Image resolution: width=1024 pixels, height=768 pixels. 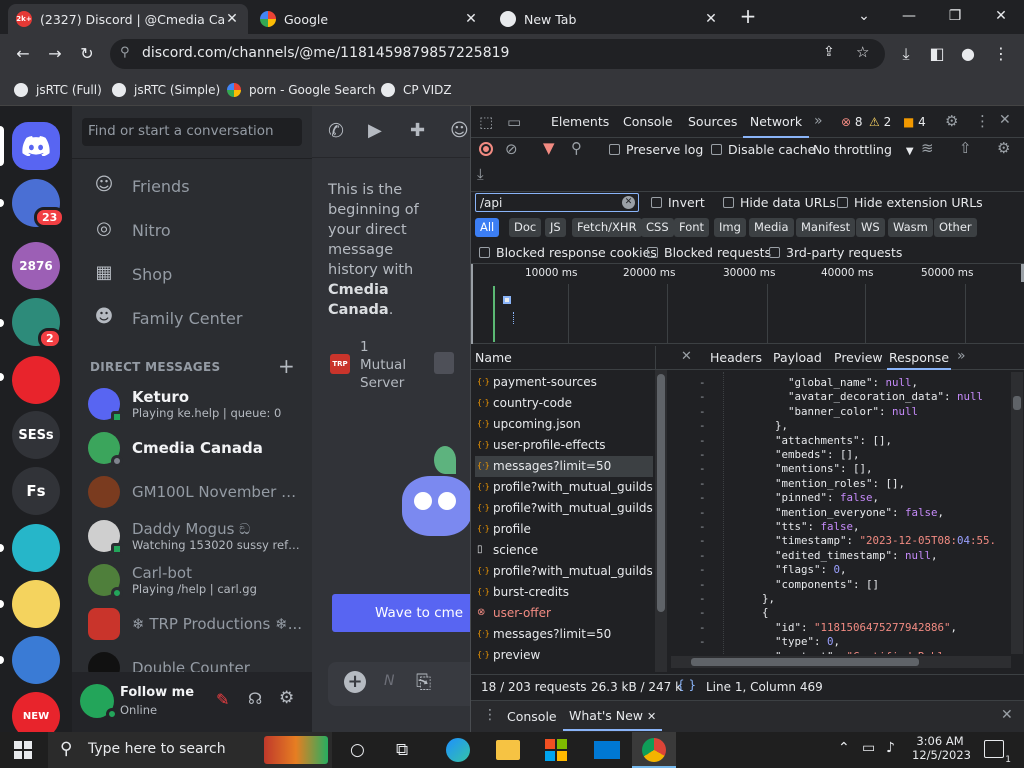 What do you see at coordinates (23, 750) in the screenshot?
I see `windows-start-icon` at bounding box center [23, 750].